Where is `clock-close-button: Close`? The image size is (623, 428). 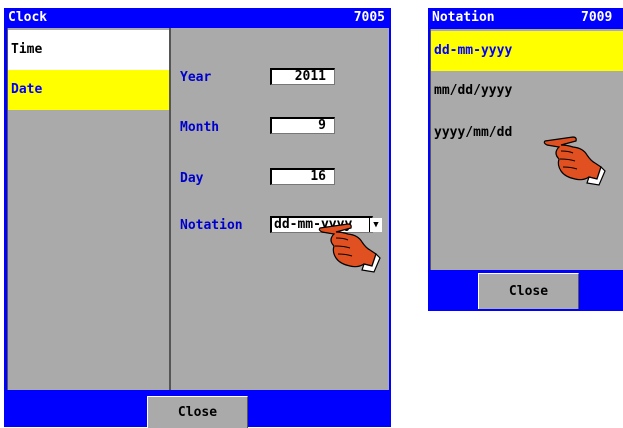 clock-close-button: Close is located at coordinates (197, 412).